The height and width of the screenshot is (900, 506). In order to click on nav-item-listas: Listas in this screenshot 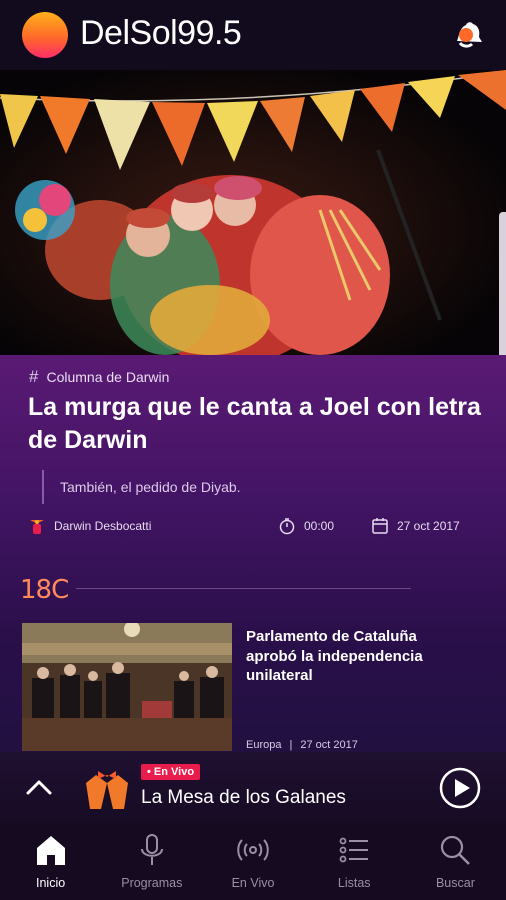, I will do `click(354, 862)`.